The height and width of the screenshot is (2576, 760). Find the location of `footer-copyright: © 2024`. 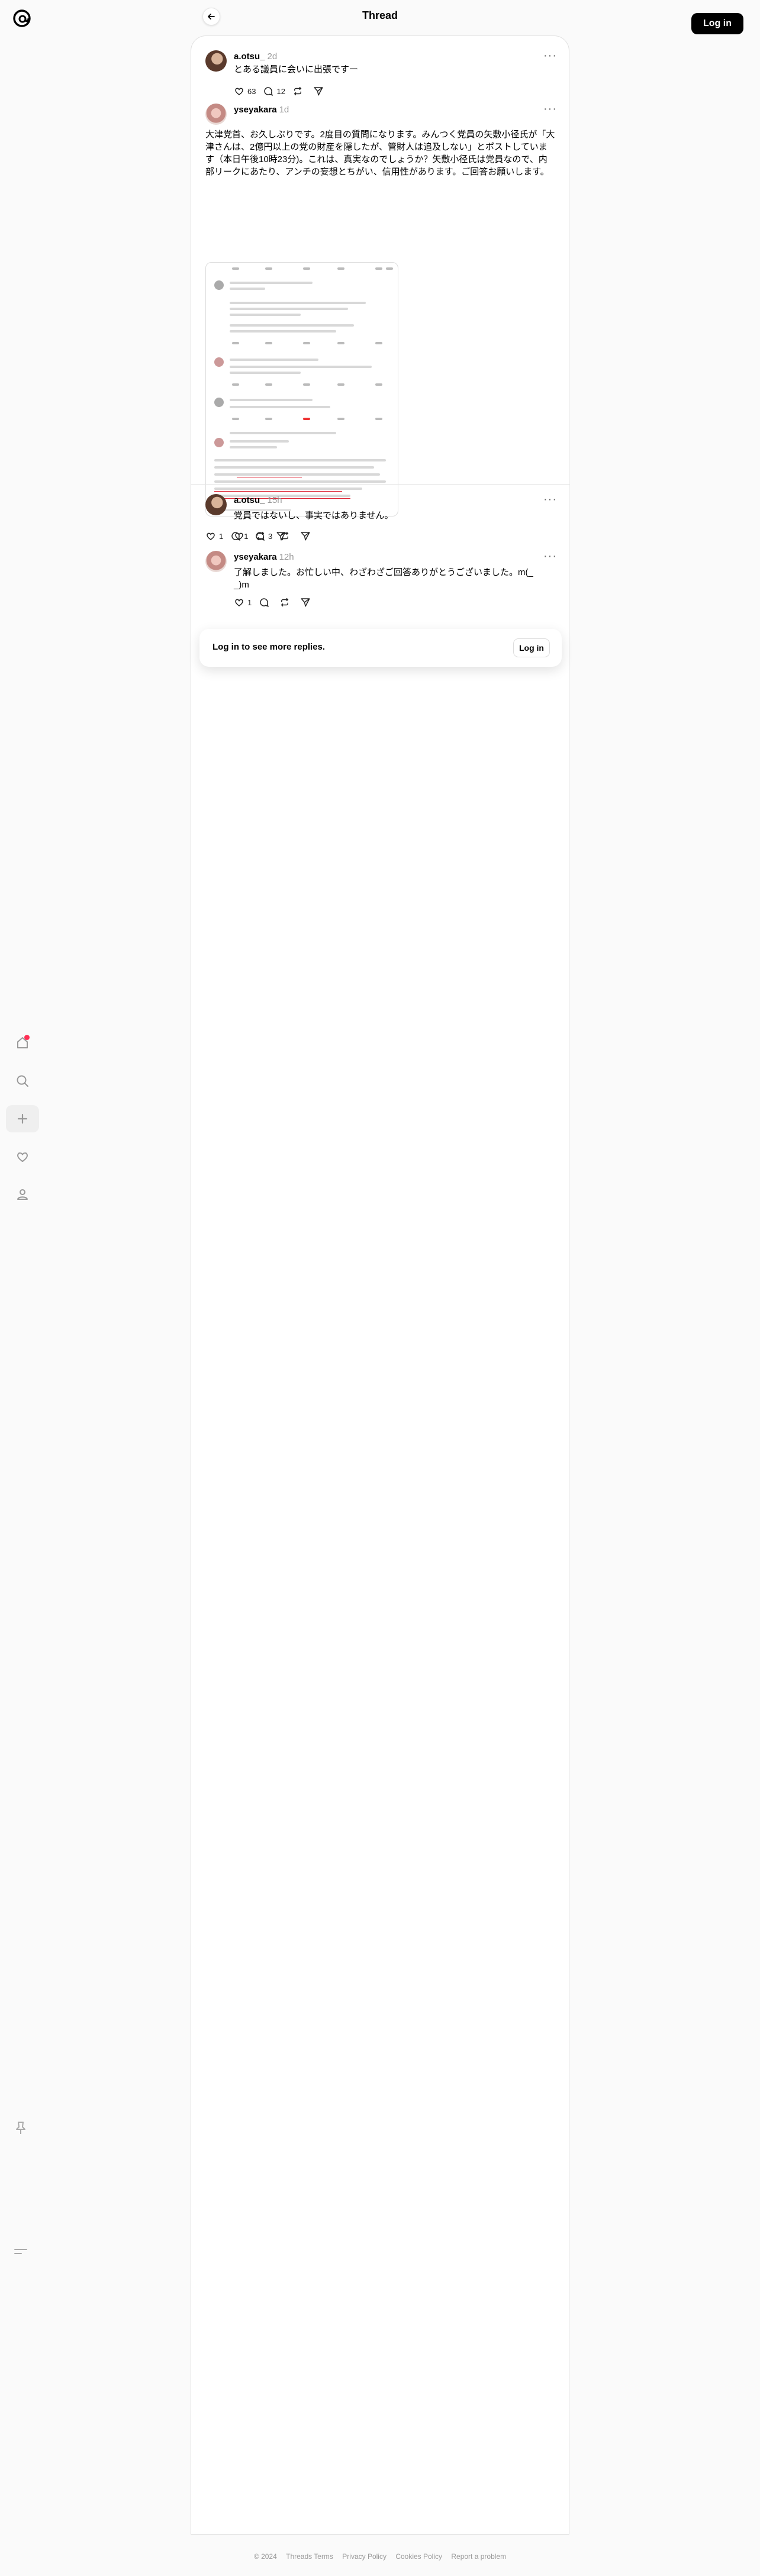

footer-copyright: © 2024 is located at coordinates (265, 2556).